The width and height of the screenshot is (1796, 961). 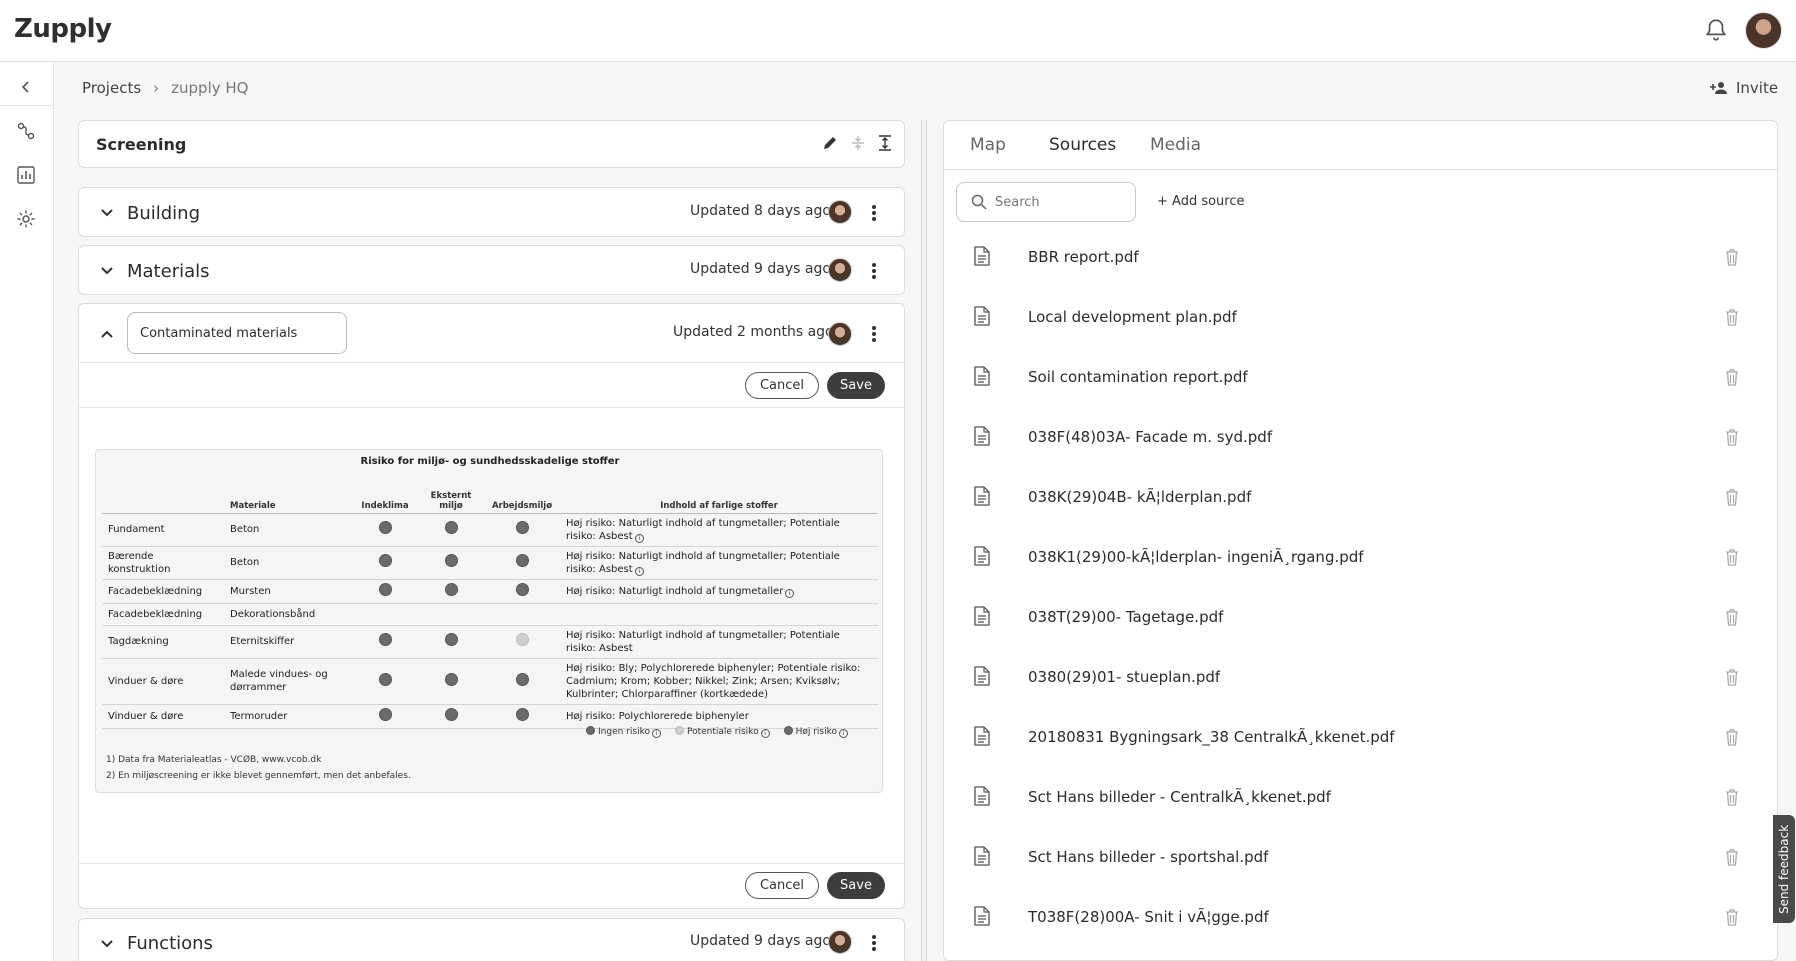 I want to click on send-feedback-tab: Send feedback, so click(x=1784, y=869).